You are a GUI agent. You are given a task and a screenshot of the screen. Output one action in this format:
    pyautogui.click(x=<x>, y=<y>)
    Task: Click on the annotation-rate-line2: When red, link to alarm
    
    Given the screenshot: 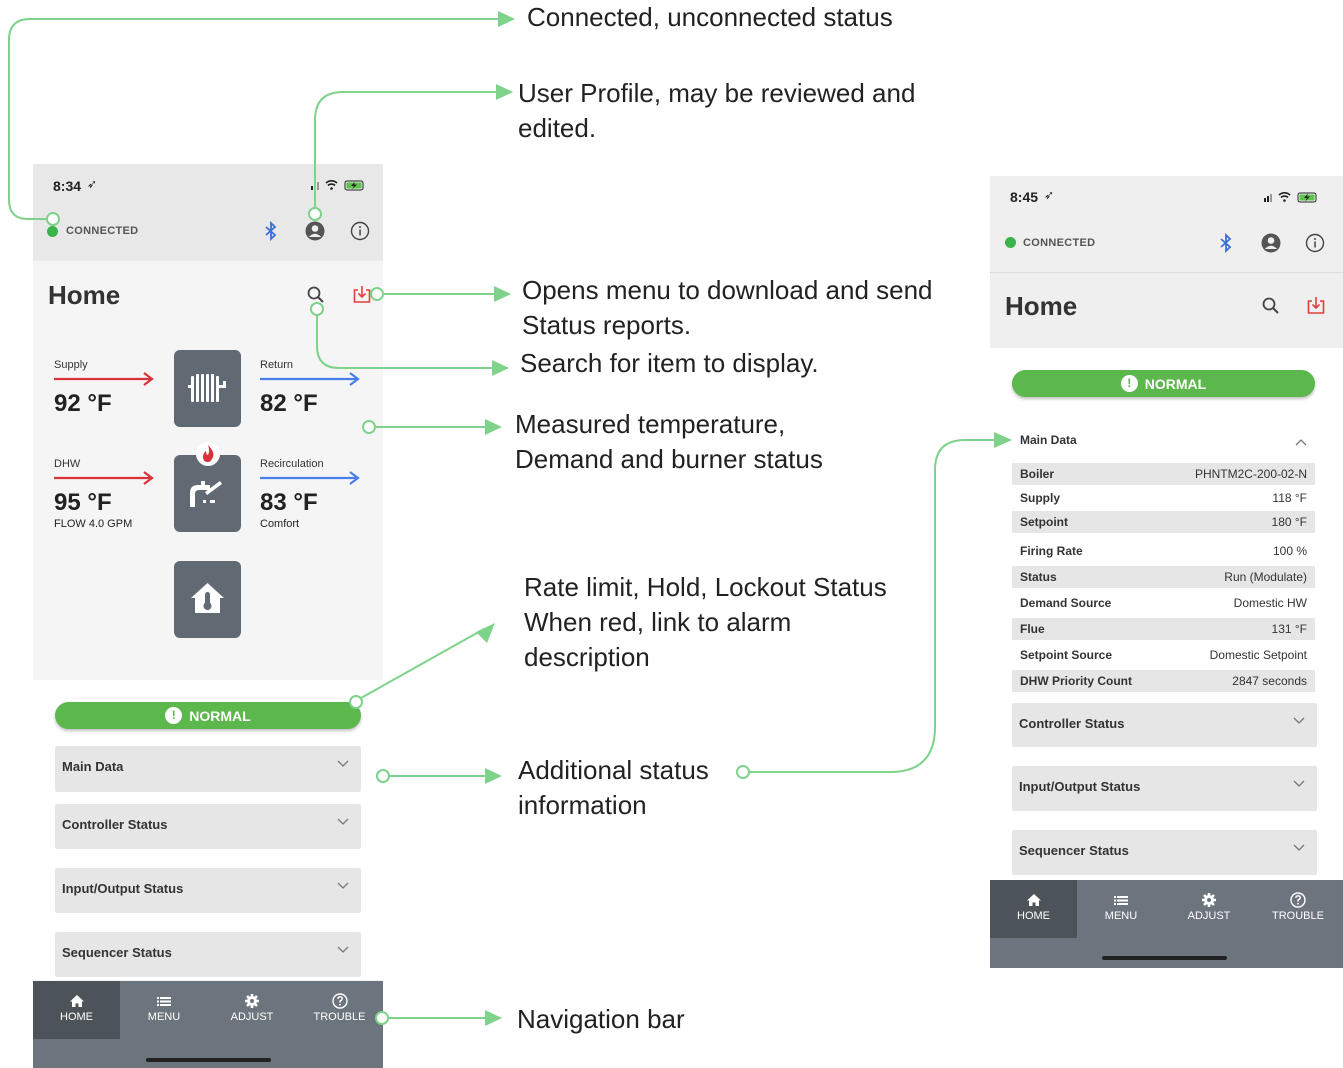 What is the action you would take?
    pyautogui.click(x=658, y=622)
    